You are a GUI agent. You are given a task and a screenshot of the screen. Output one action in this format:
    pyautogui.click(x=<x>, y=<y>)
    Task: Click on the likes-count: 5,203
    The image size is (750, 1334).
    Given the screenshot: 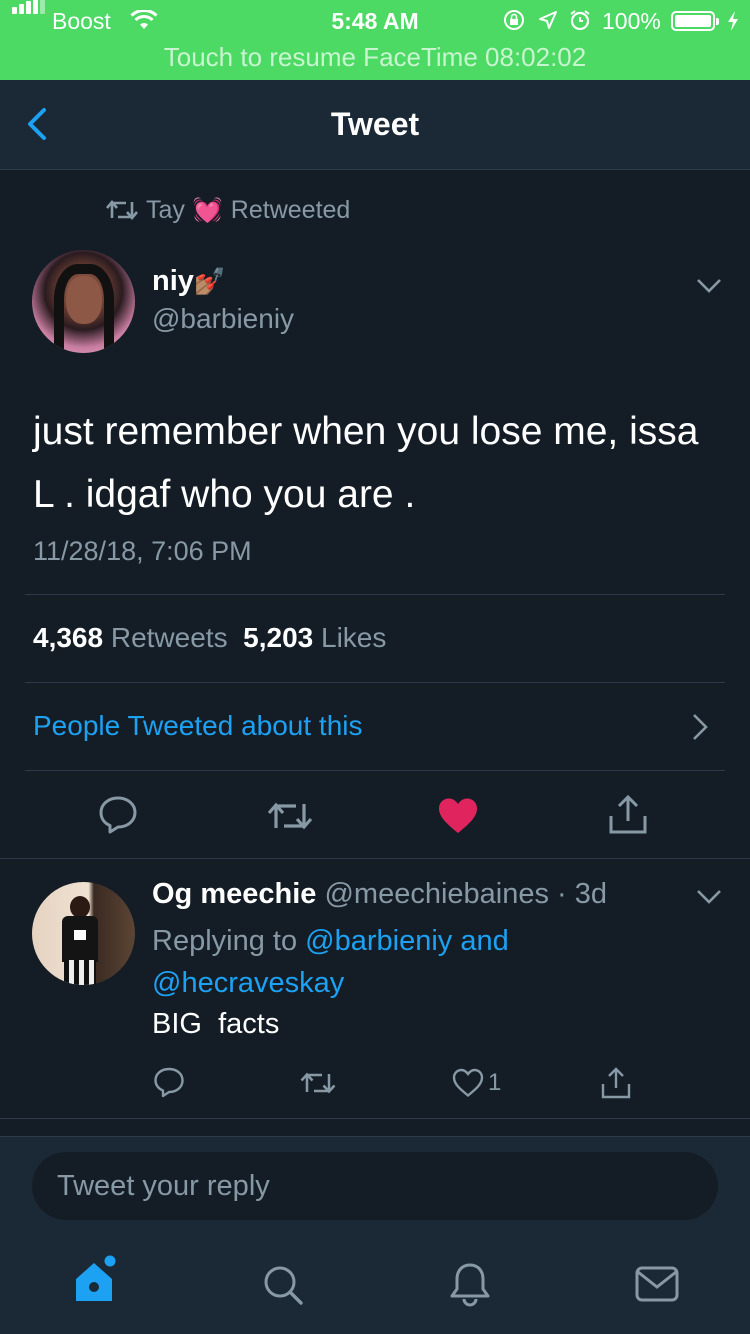 What is the action you would take?
    pyautogui.click(x=278, y=637)
    